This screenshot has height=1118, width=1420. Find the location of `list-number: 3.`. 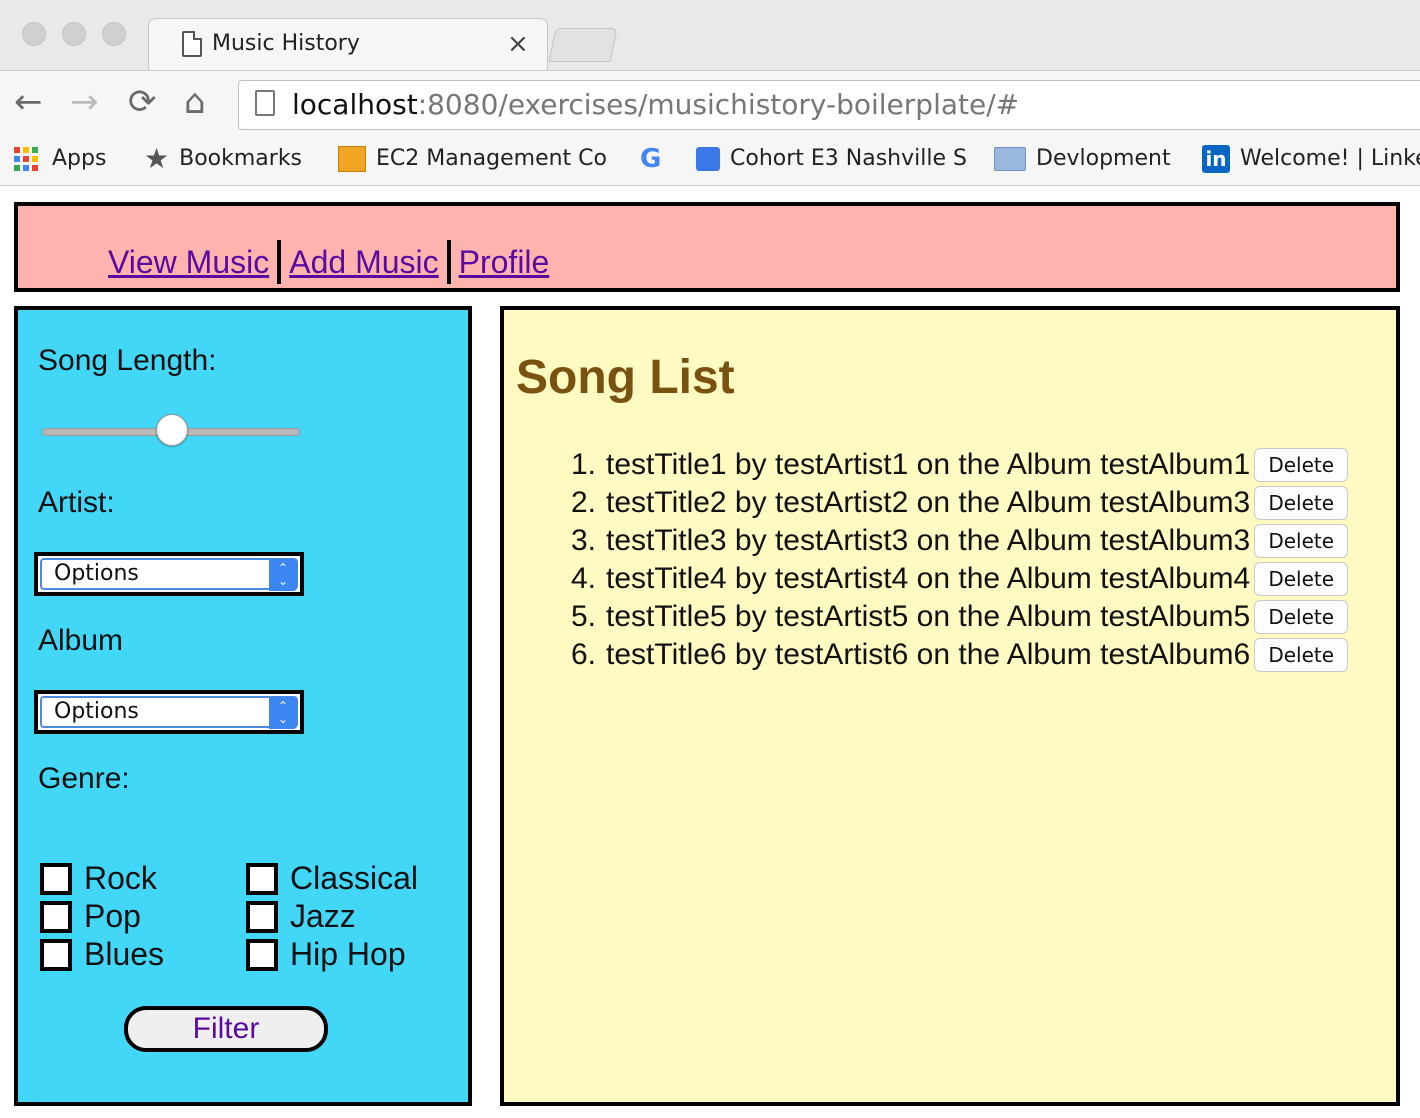

list-number: 3. is located at coordinates (583, 540).